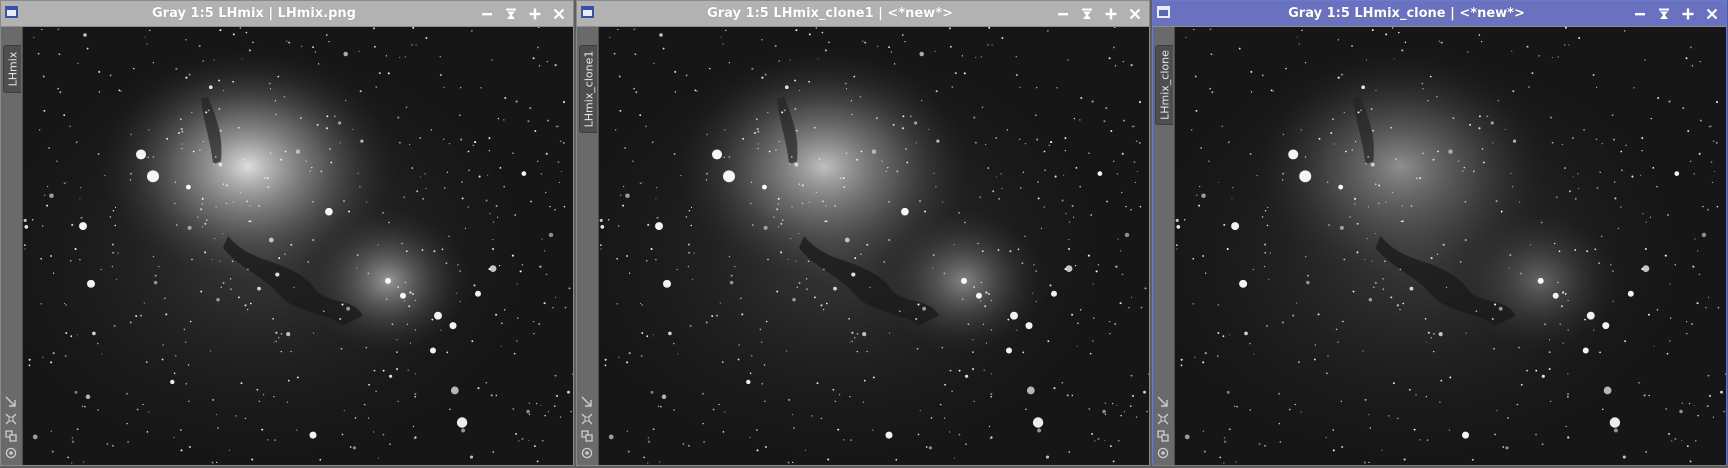  What do you see at coordinates (12, 69) in the screenshot?
I see `view-tab-lhmix: LHmix` at bounding box center [12, 69].